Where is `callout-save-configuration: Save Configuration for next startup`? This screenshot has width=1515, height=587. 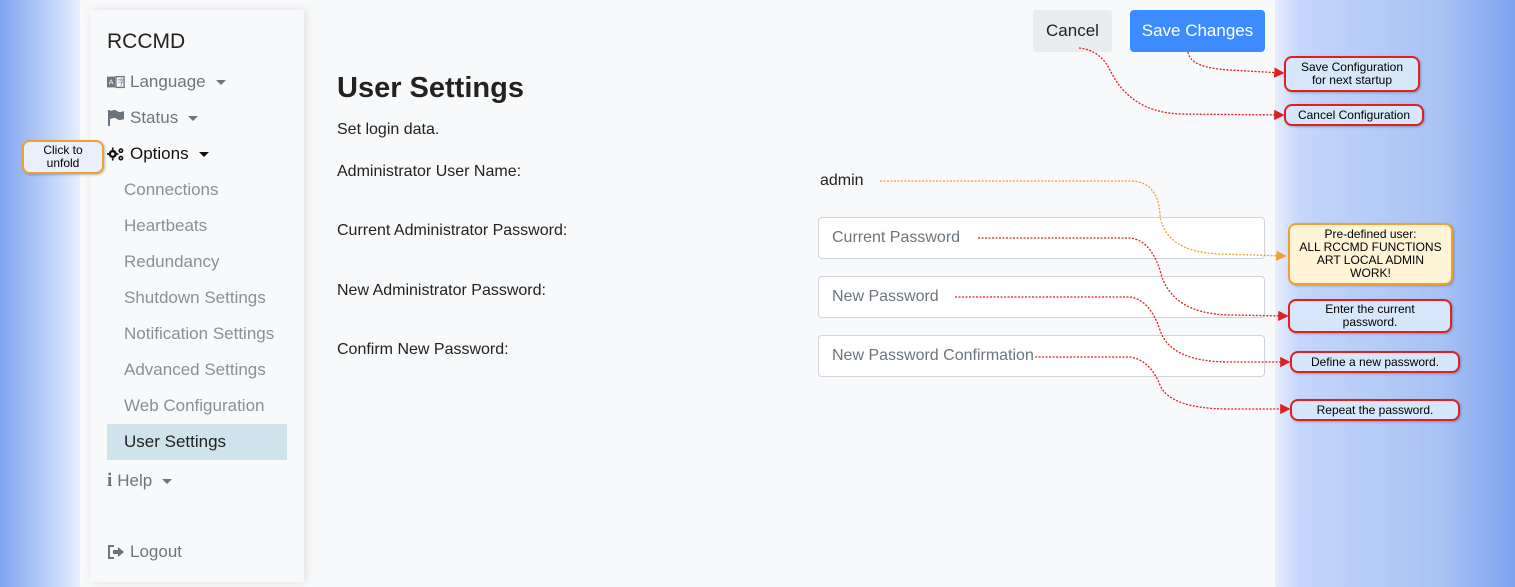 callout-save-configuration: Save Configuration for next startup is located at coordinates (1352, 74).